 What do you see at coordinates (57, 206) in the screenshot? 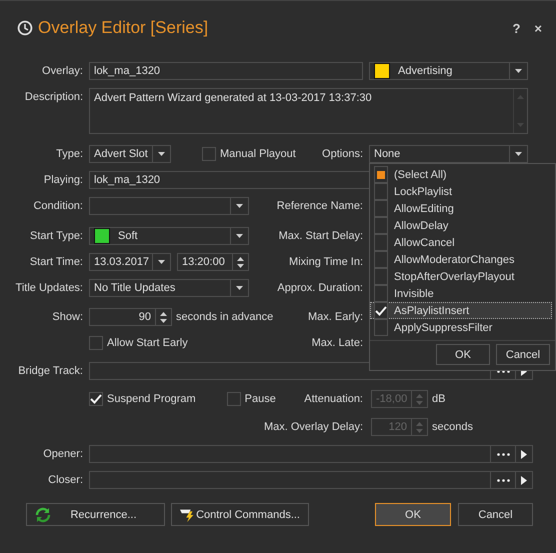
I see `field-label: Condition:` at bounding box center [57, 206].